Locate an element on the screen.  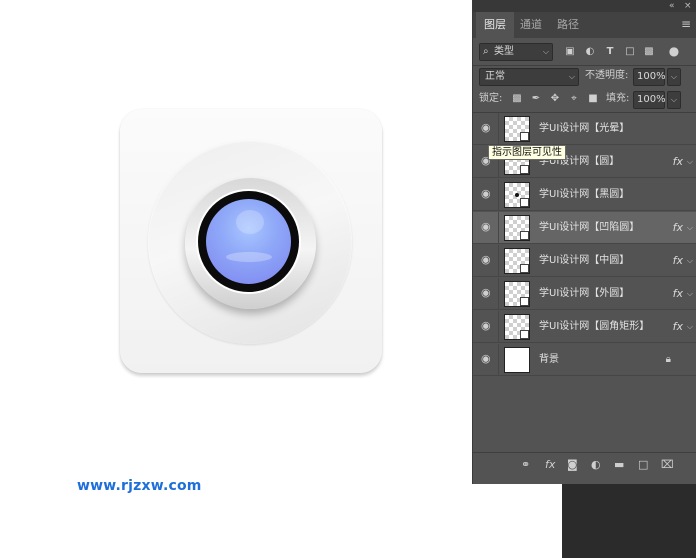
lock-brush-icon: ✒ is located at coordinates (536, 99).